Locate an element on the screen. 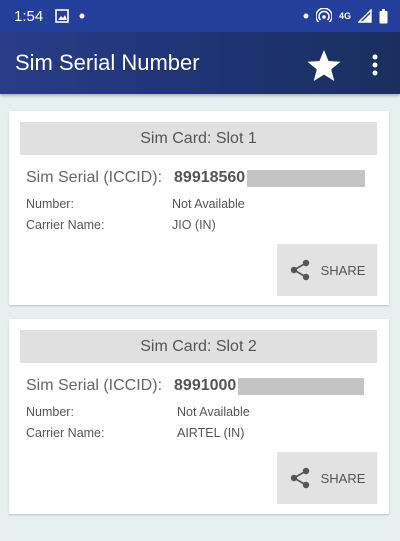 This screenshot has height=541, width=400. overflow-menu-button is located at coordinates (375, 65).